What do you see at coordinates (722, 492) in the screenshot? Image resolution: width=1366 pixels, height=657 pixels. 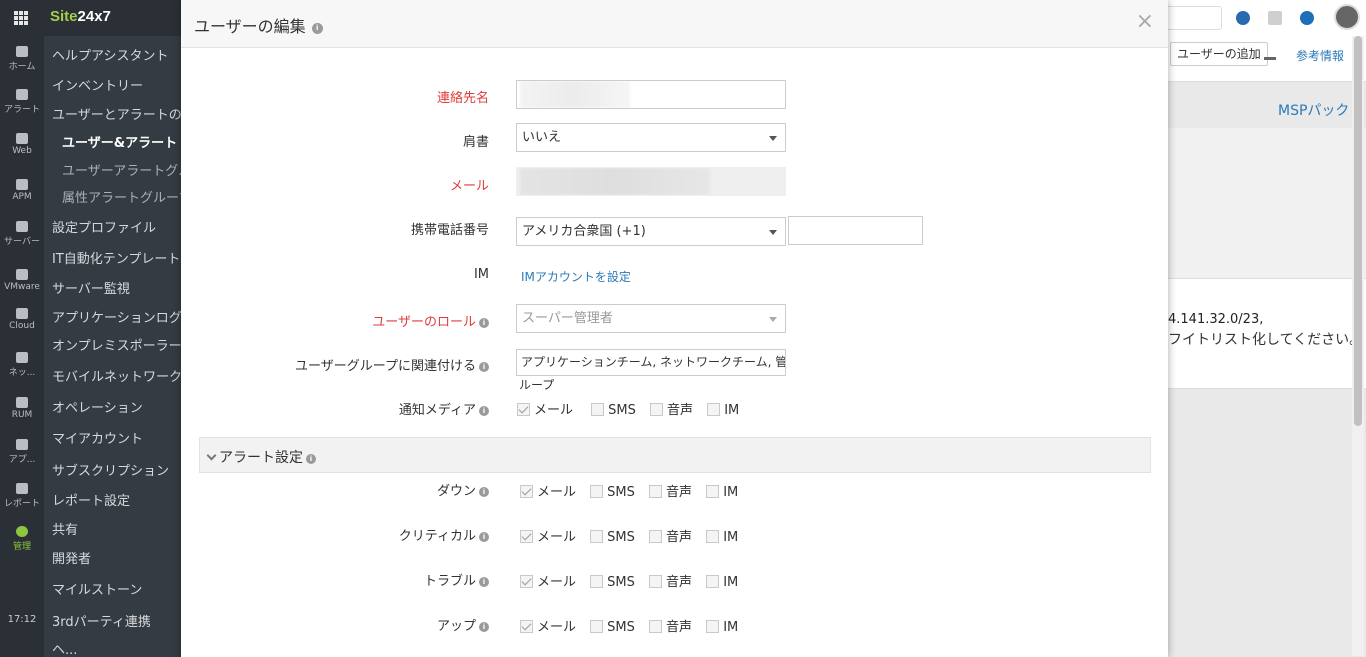 I see `down-im-option: IM` at bounding box center [722, 492].